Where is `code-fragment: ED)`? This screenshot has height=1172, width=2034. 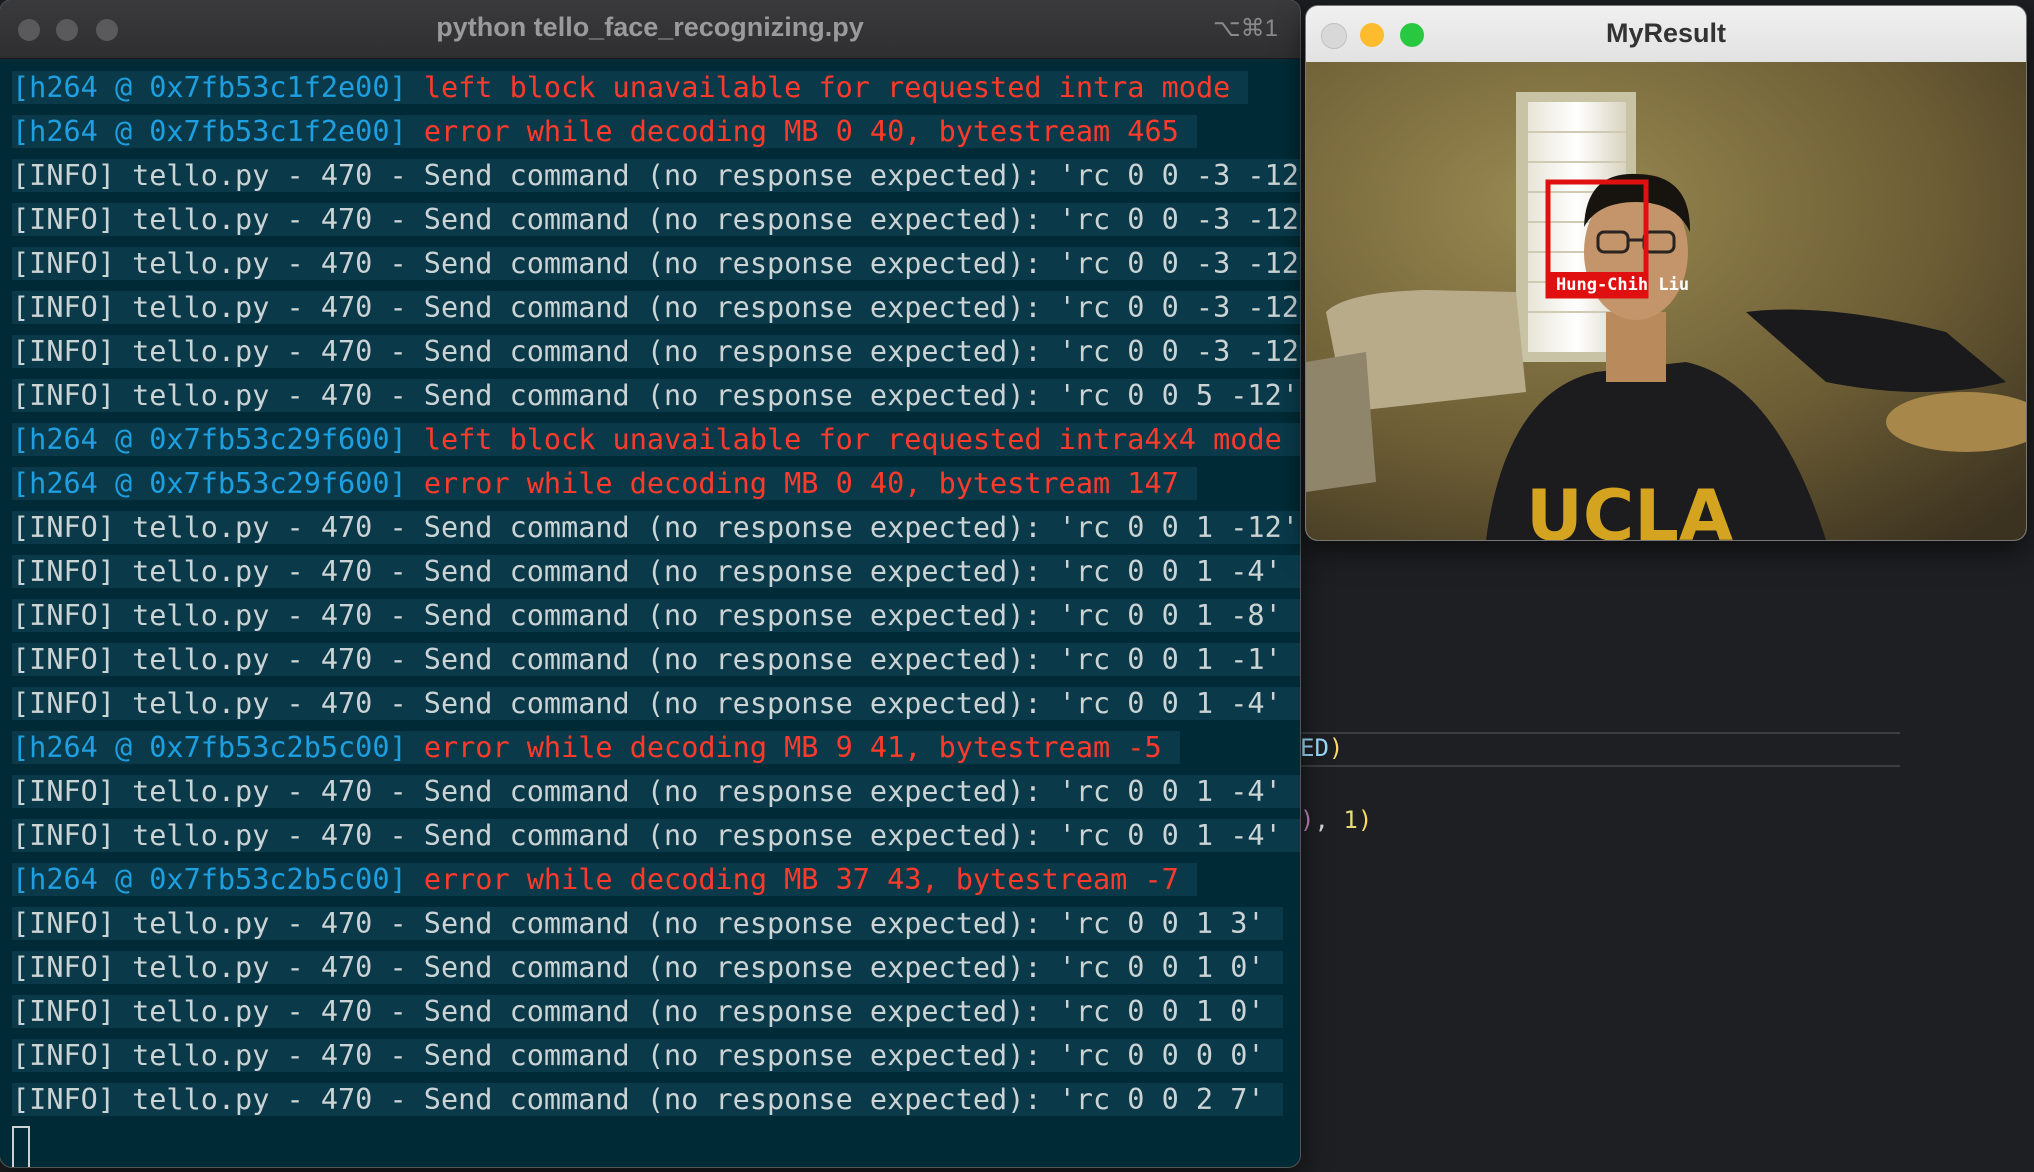
code-fragment: ED) is located at coordinates (1321, 748).